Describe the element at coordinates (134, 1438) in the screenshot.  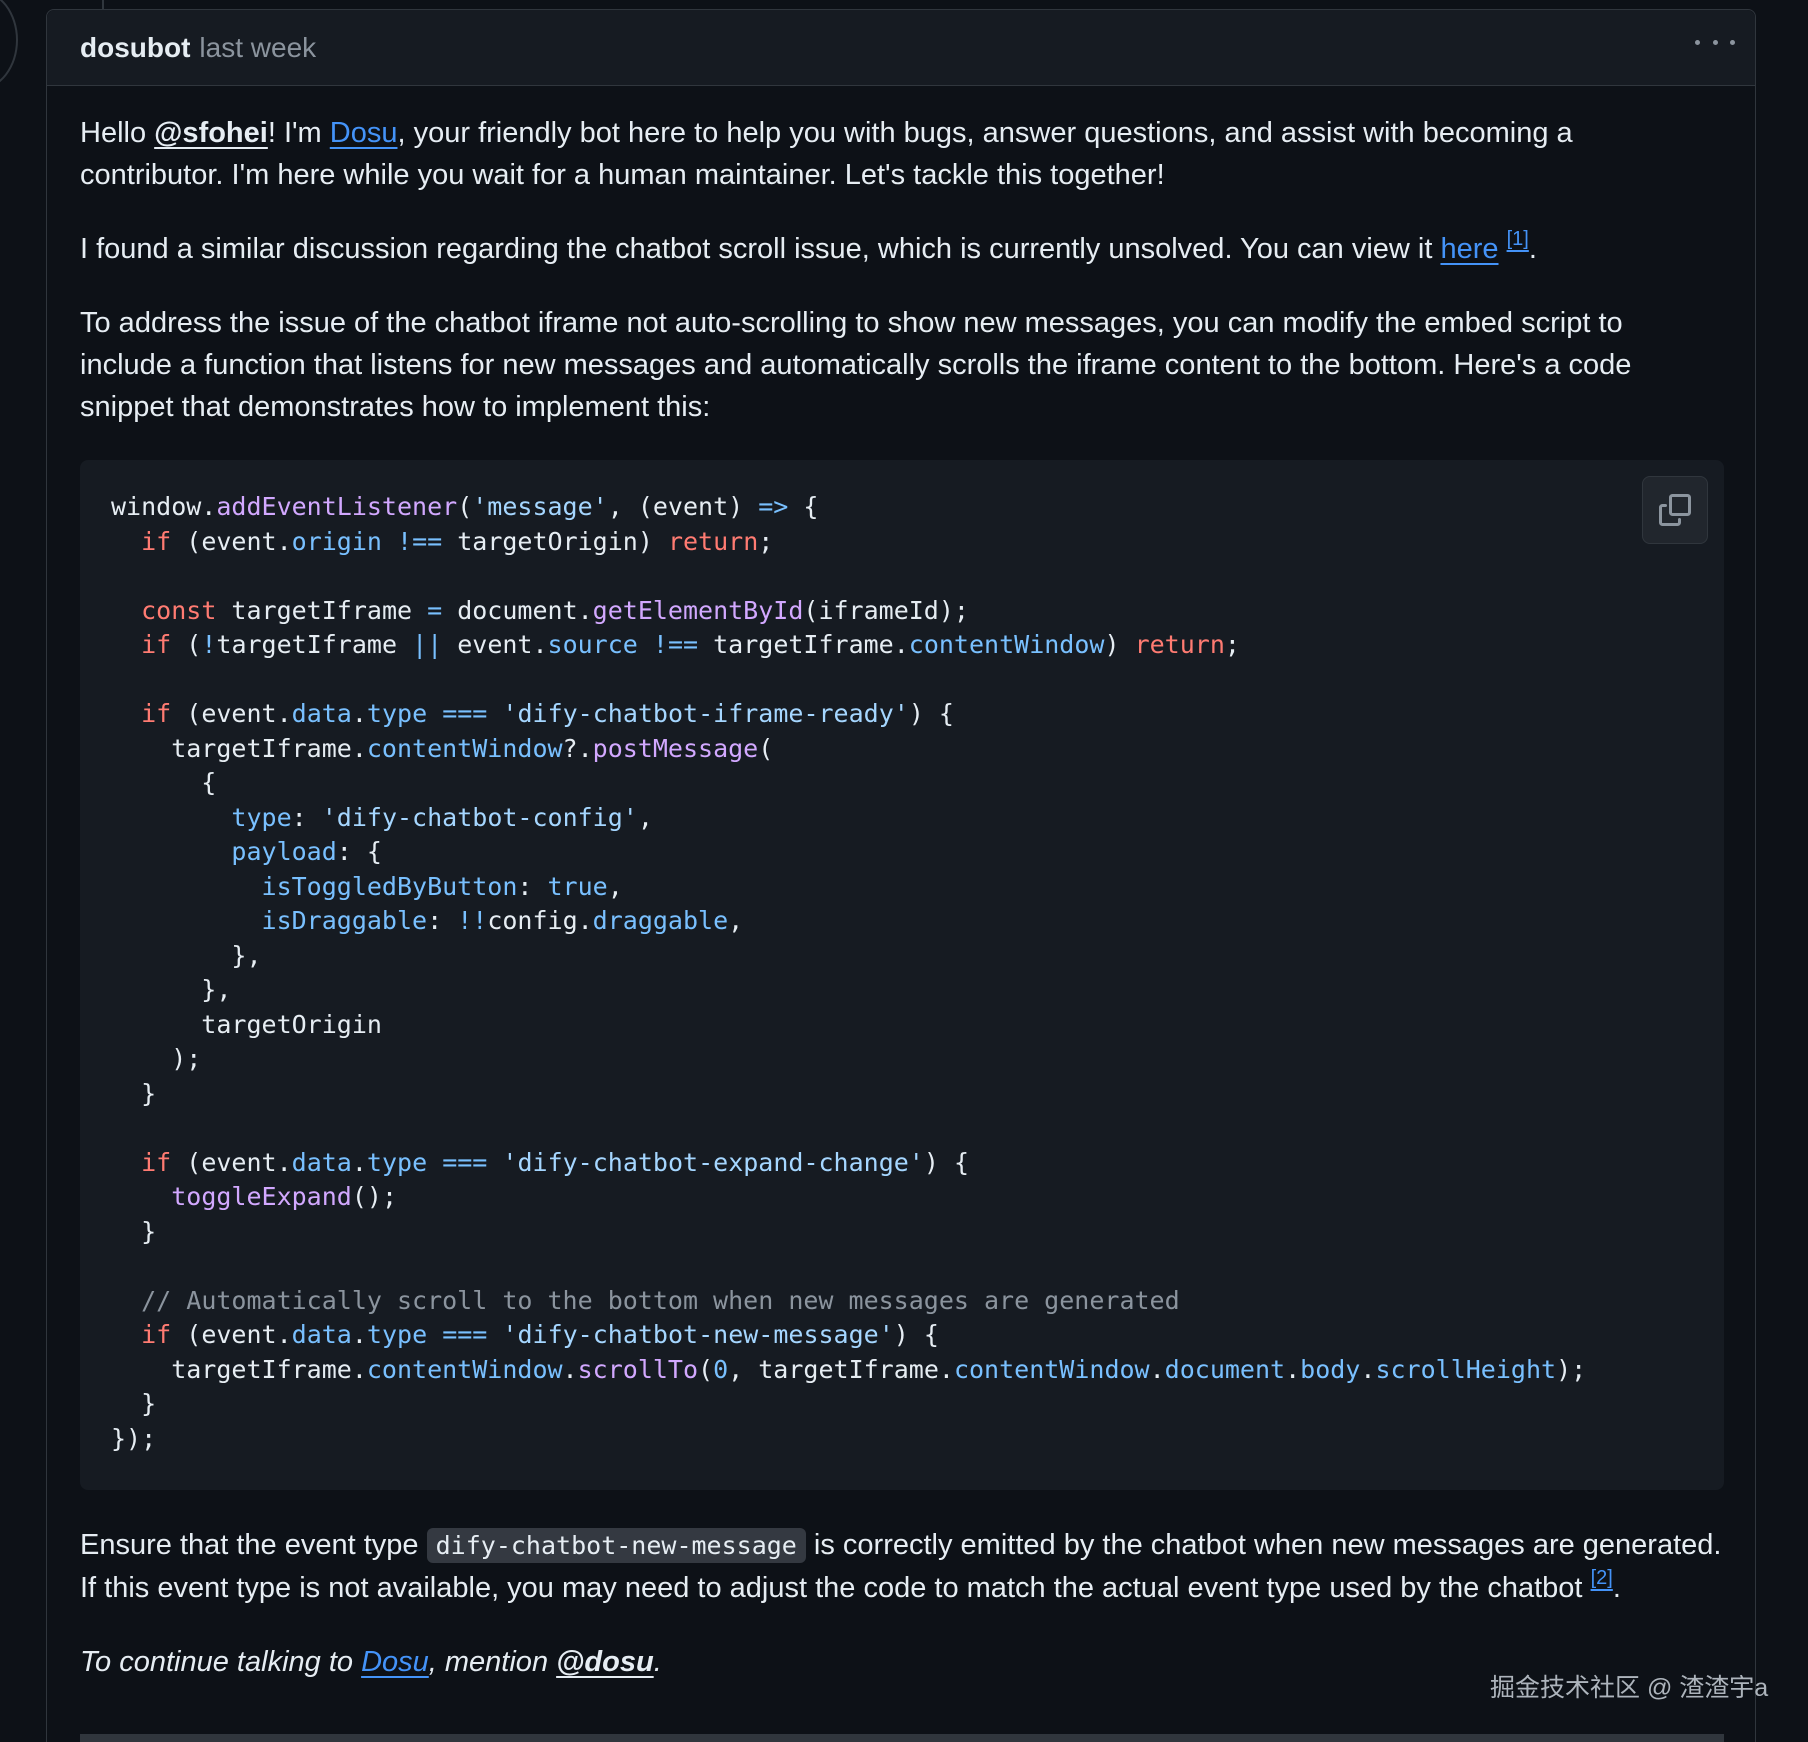
I see `code-line: });` at that location.